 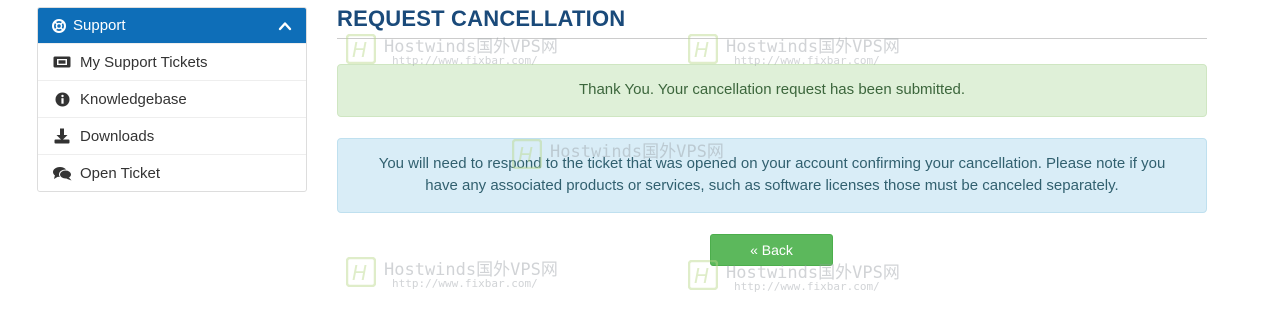 What do you see at coordinates (172, 25) in the screenshot?
I see `sidebar-header-support: Support` at bounding box center [172, 25].